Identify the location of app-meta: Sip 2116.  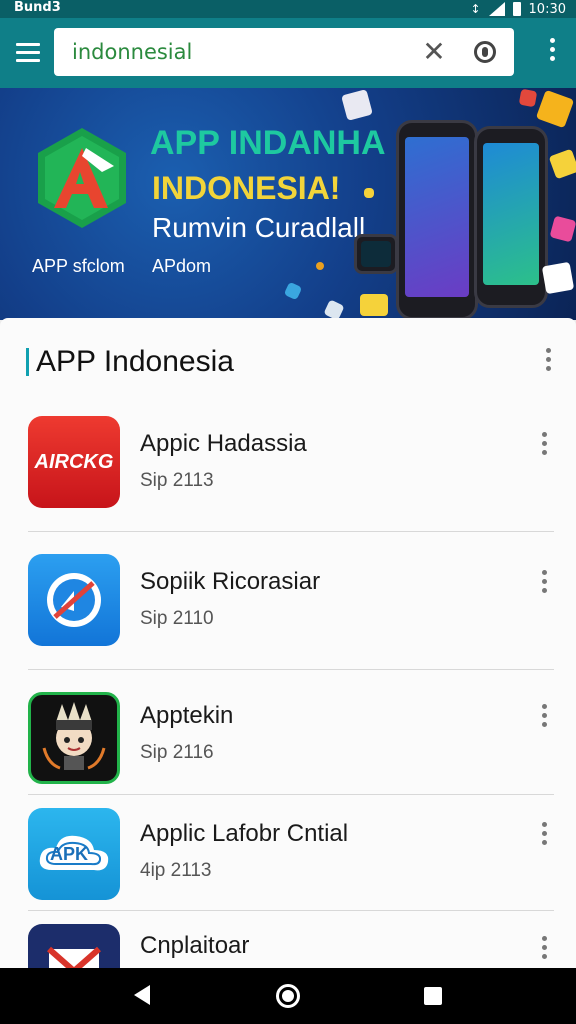
(177, 752).